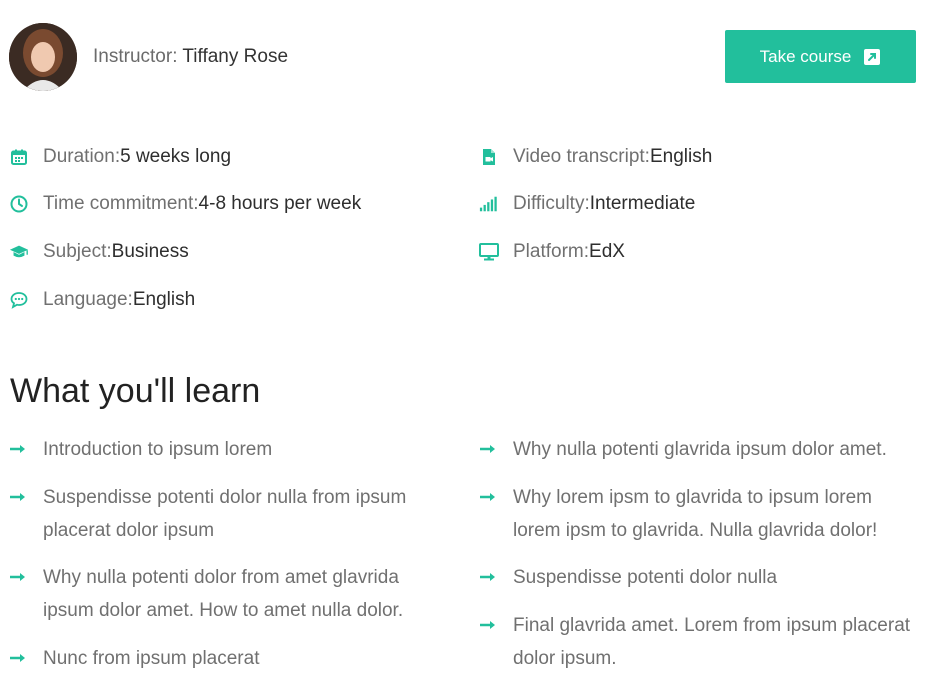 The image size is (949, 690). I want to click on learn-item: Introduction to ipsum lorem, so click(229, 449).